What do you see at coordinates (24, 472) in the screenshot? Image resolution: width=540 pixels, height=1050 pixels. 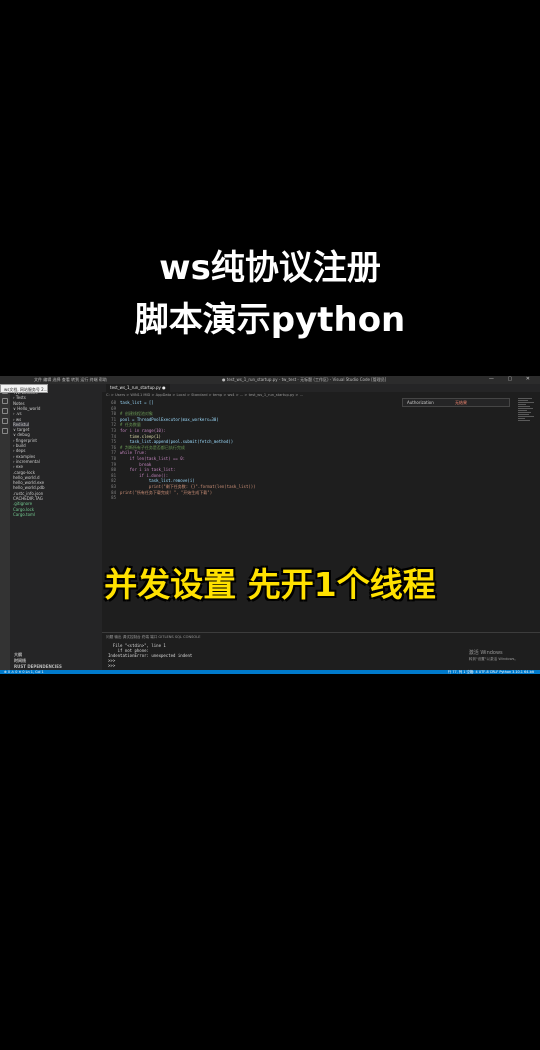 I see `explorer-item: .cargo-lock` at bounding box center [24, 472].